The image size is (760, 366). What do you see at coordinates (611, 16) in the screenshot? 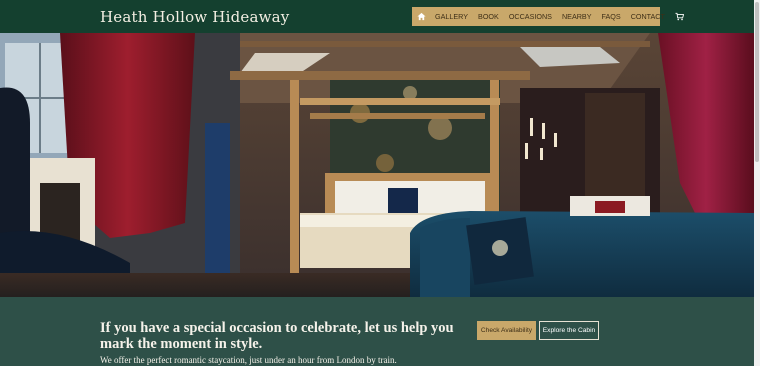
I see `nav-item-faqs: FAQS` at bounding box center [611, 16].